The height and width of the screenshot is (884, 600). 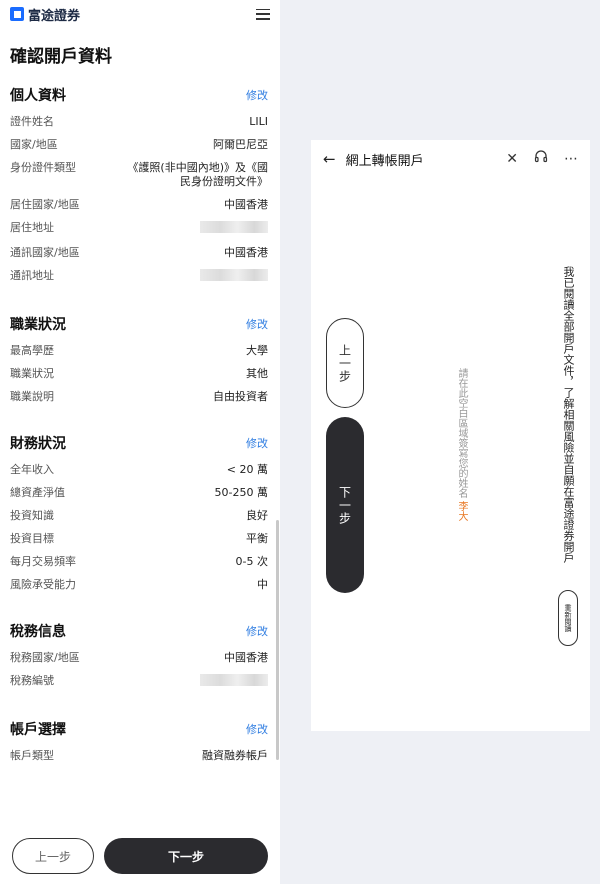 I want to click on field-value: 其他, so click(x=257, y=373).